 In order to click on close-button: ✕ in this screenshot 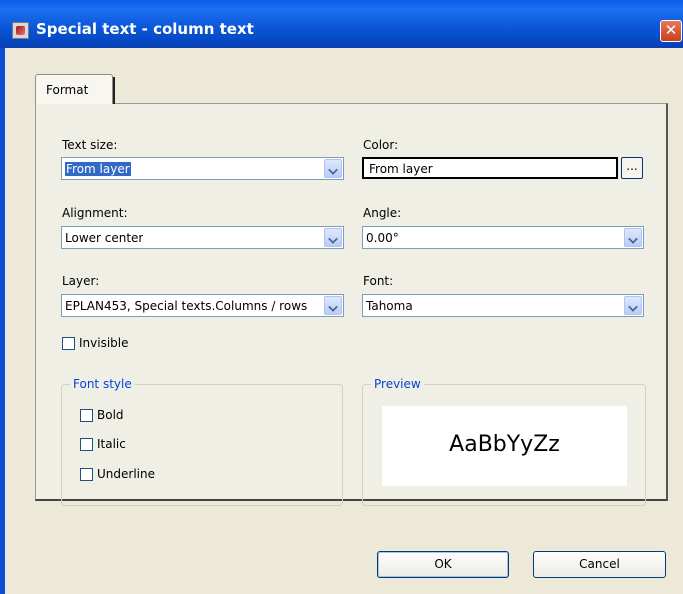, I will do `click(671, 31)`.